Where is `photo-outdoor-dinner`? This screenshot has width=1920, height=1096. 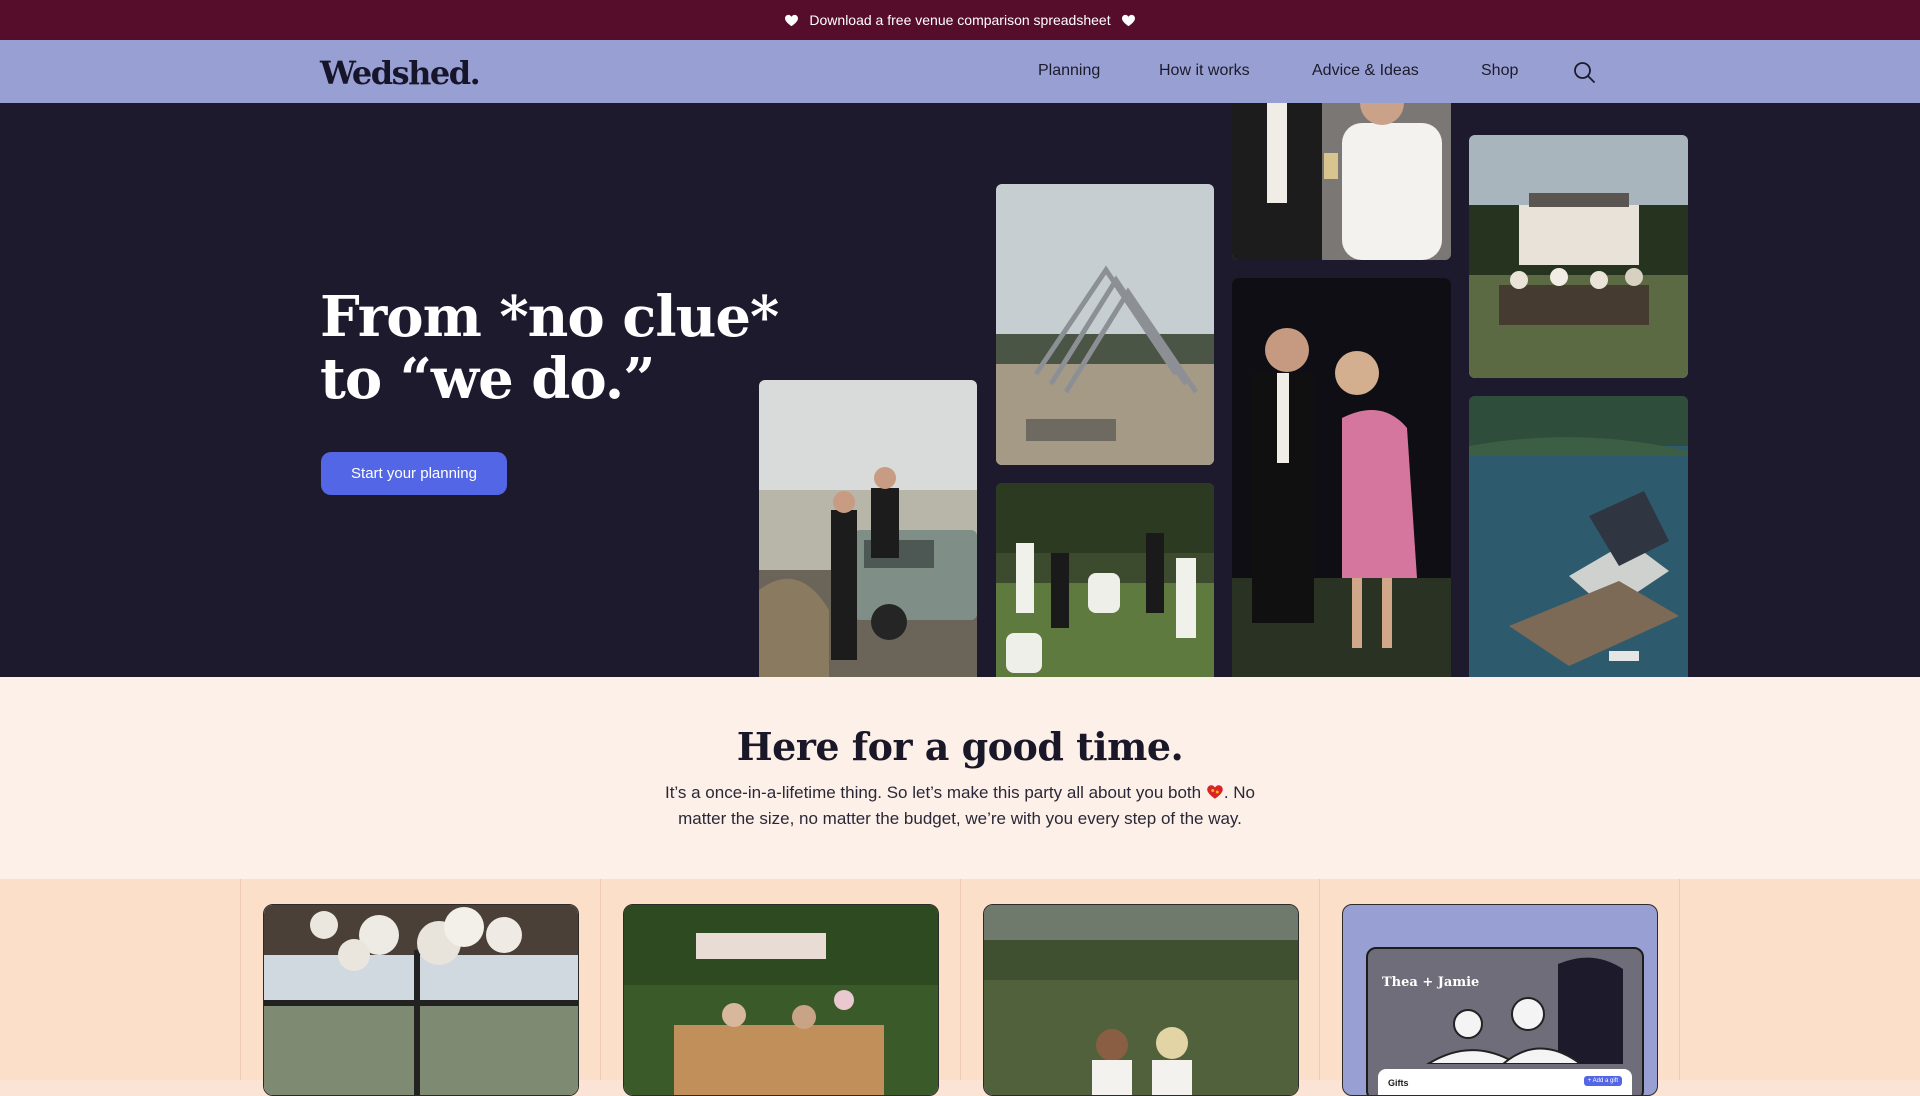
photo-outdoor-dinner is located at coordinates (1578, 256).